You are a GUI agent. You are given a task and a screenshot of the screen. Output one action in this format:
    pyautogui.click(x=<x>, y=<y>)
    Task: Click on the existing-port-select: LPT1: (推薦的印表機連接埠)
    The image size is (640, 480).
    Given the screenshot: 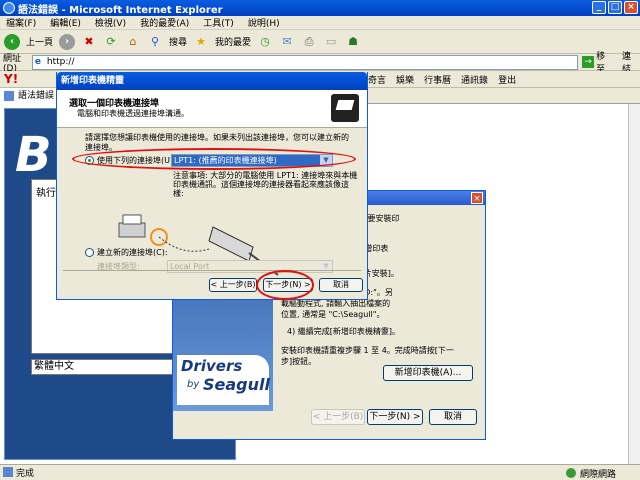 What is the action you would take?
    pyautogui.click(x=252, y=160)
    